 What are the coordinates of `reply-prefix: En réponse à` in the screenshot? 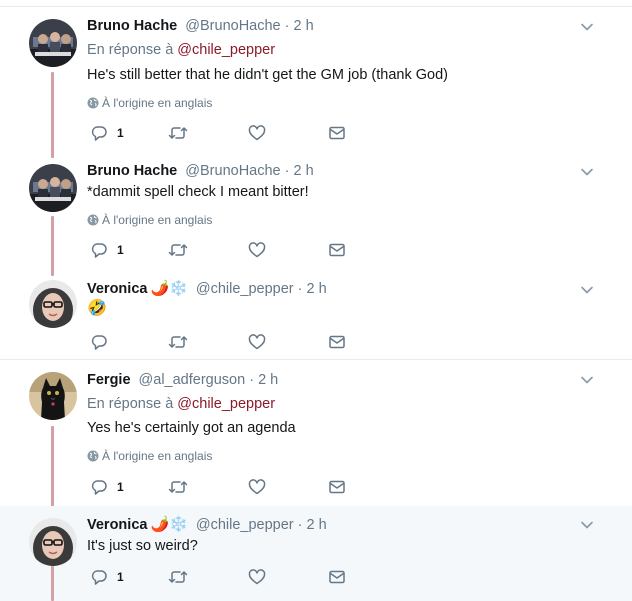 It's located at (130, 404).